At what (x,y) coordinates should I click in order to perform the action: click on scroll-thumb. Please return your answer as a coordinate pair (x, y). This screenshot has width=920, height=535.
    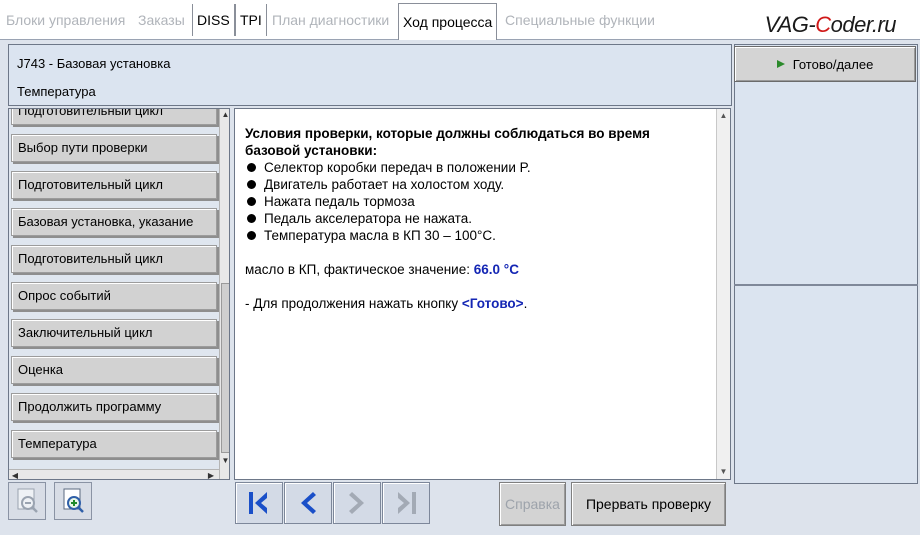
    Looking at the image, I should click on (225, 368).